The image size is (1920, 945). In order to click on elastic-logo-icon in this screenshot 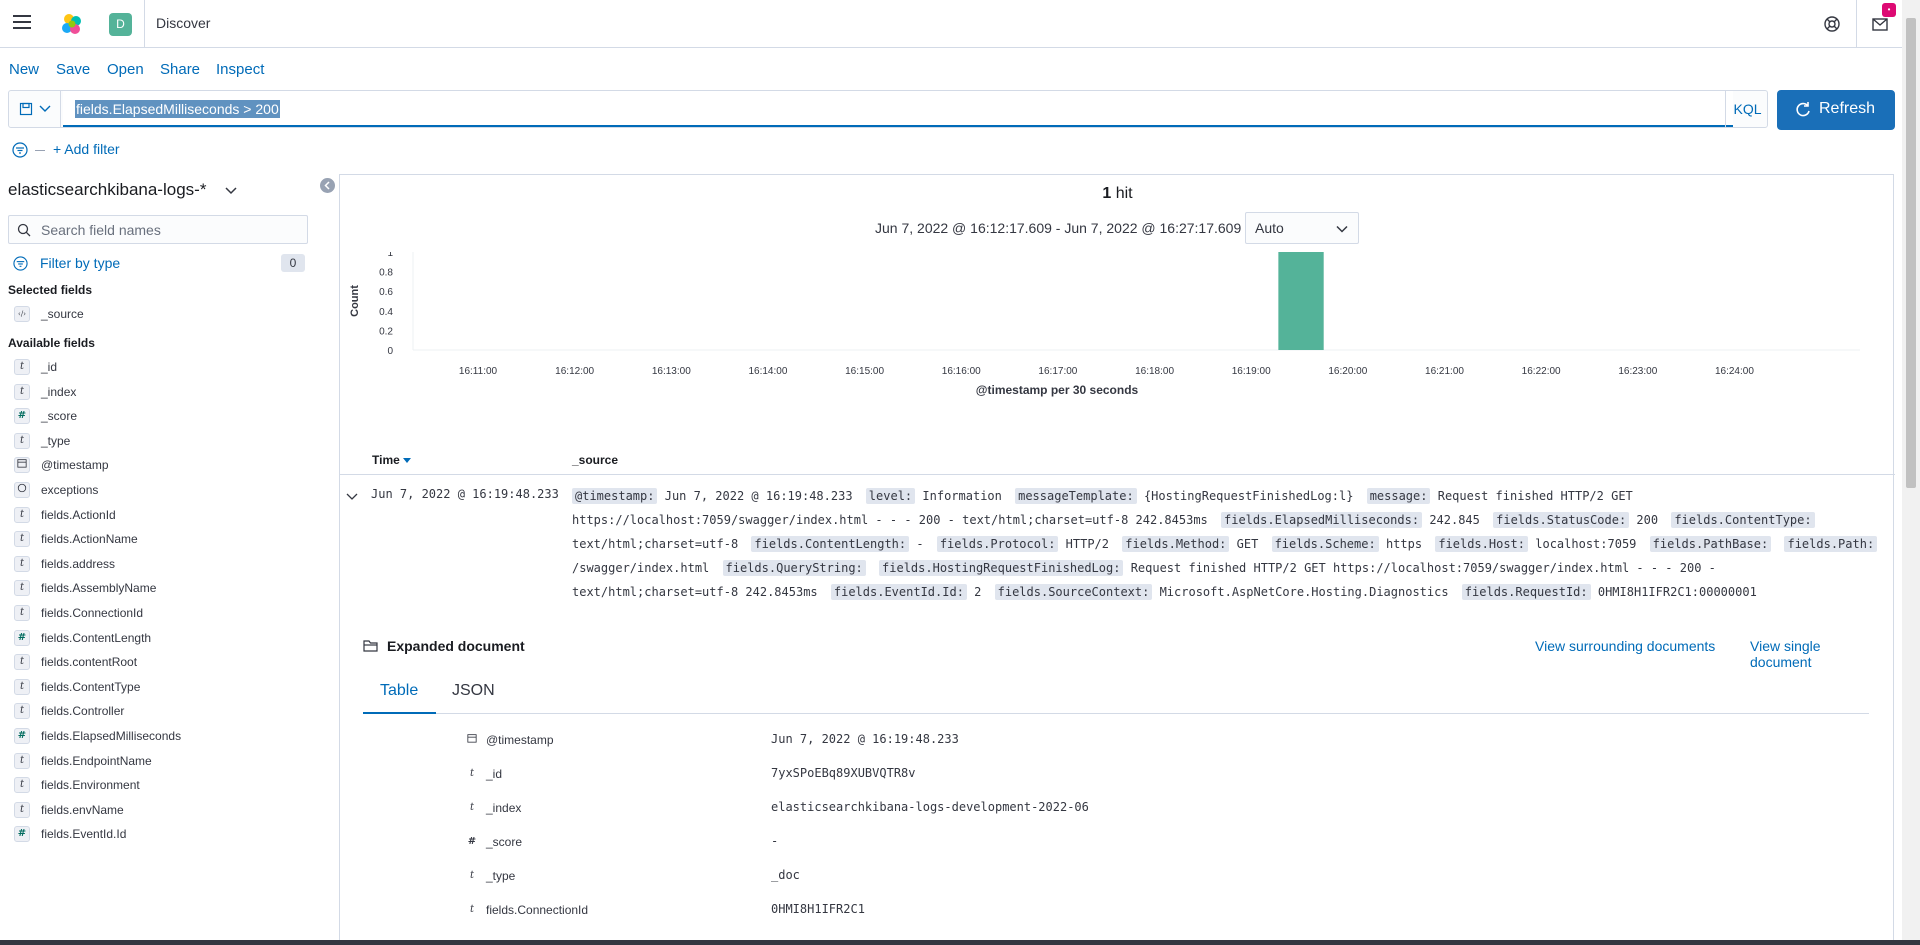, I will do `click(72, 24)`.